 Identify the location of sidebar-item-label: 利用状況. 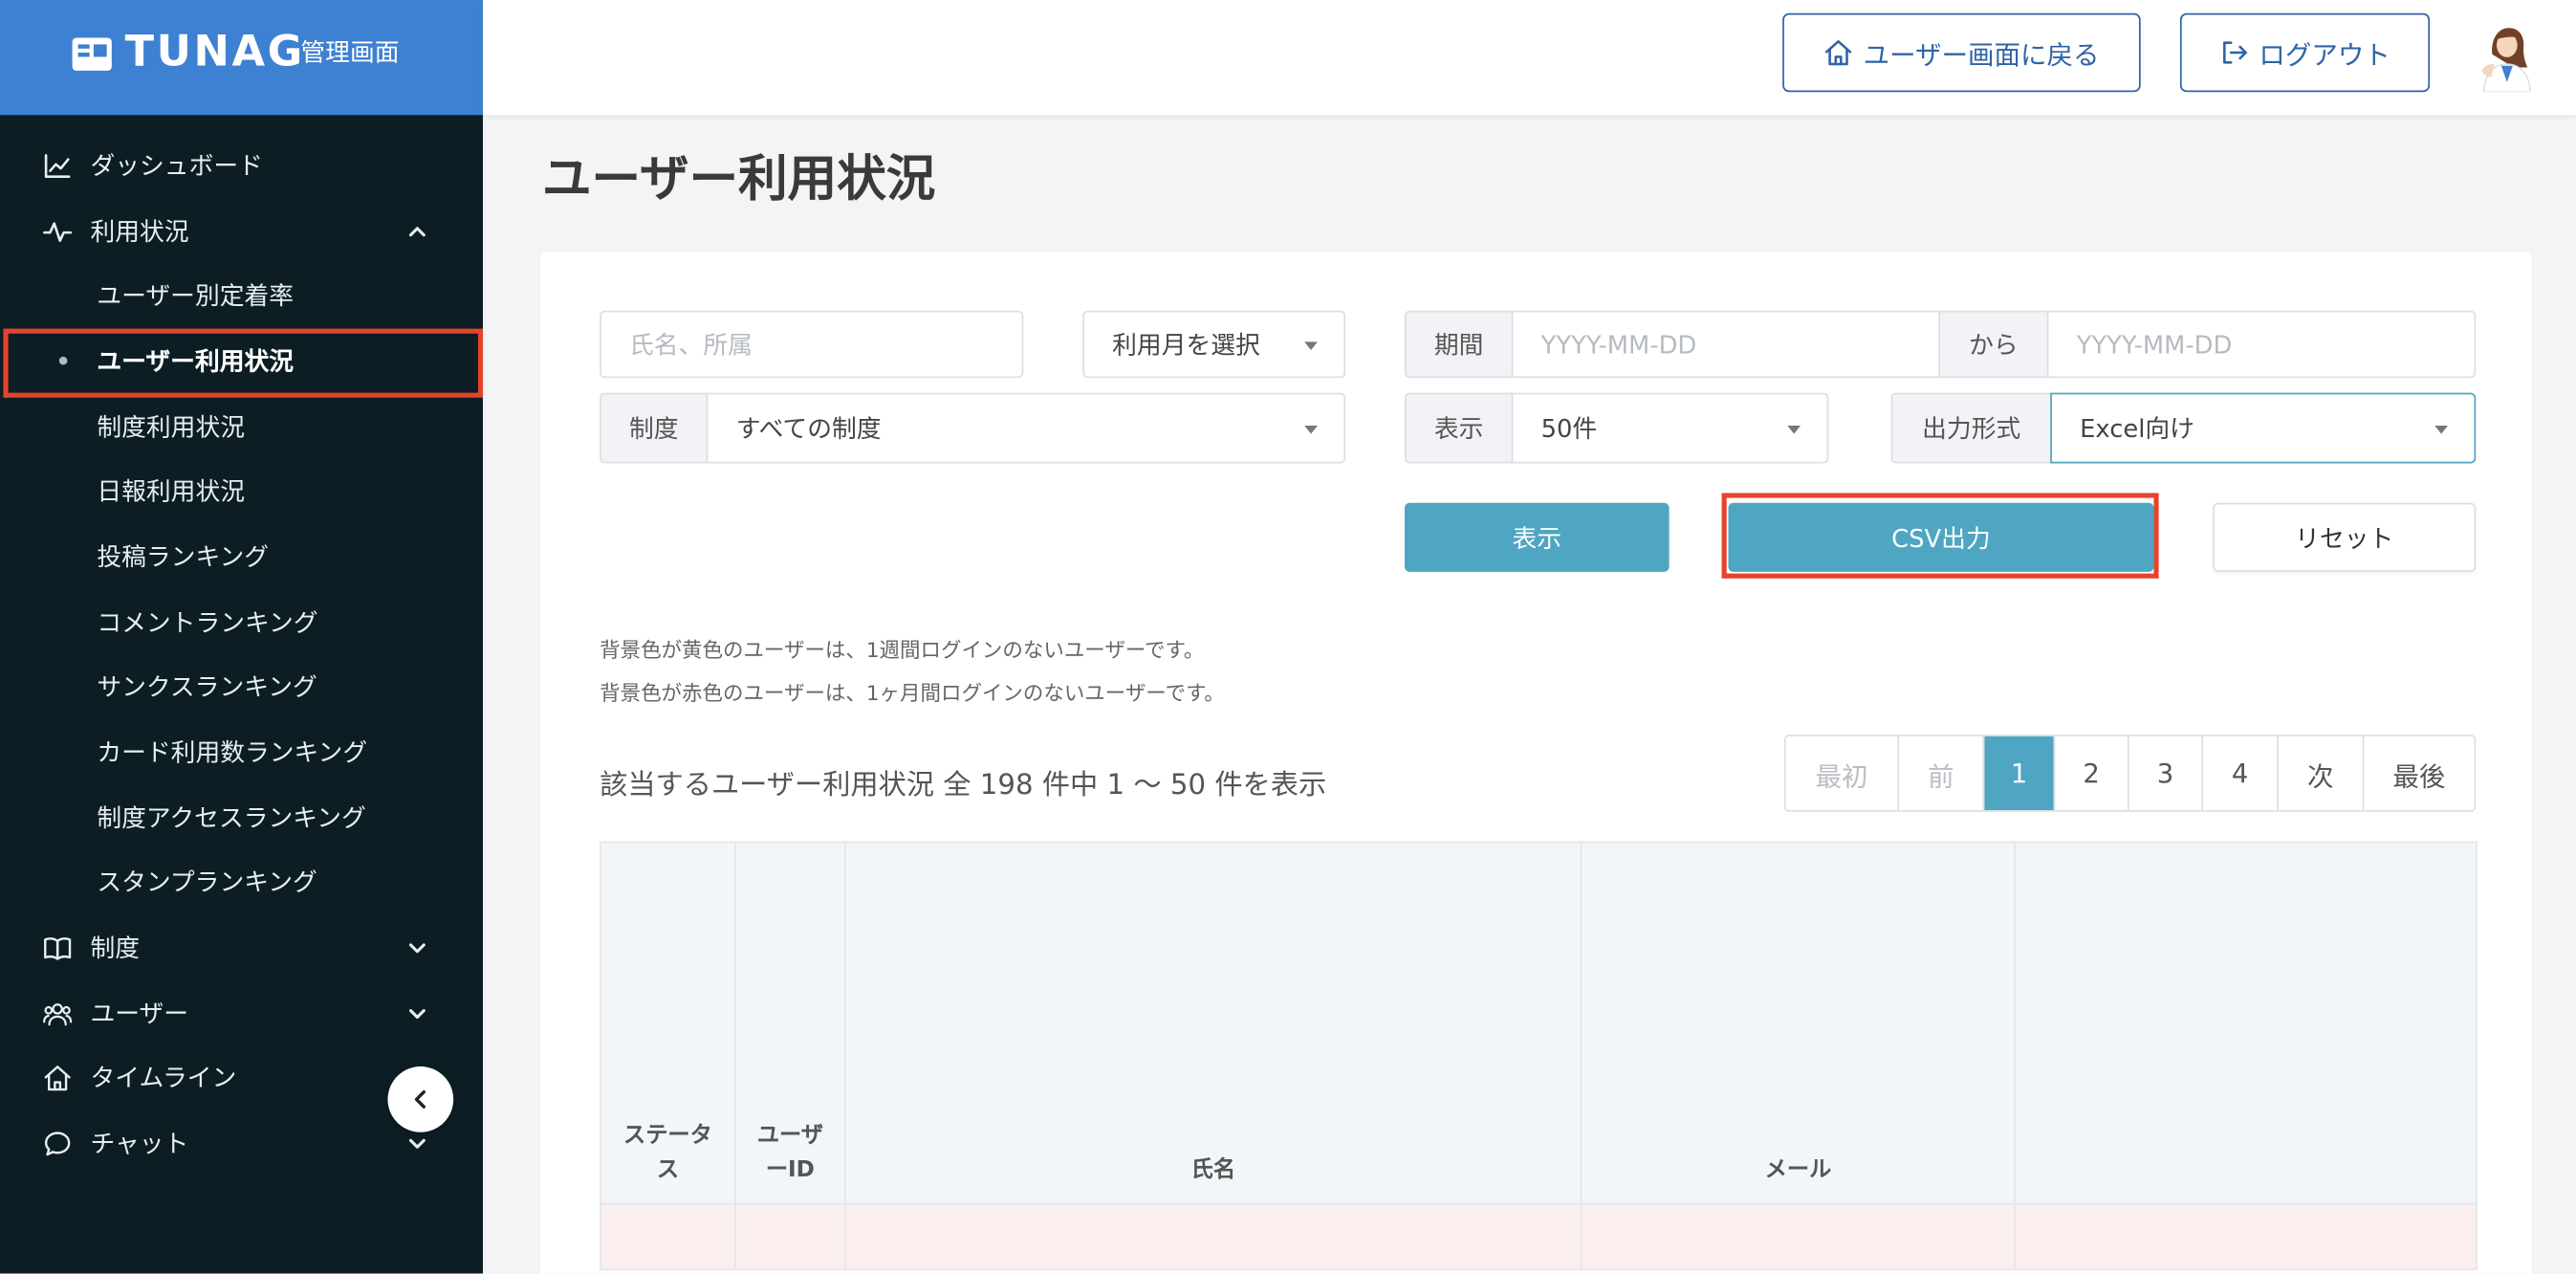
(139, 230).